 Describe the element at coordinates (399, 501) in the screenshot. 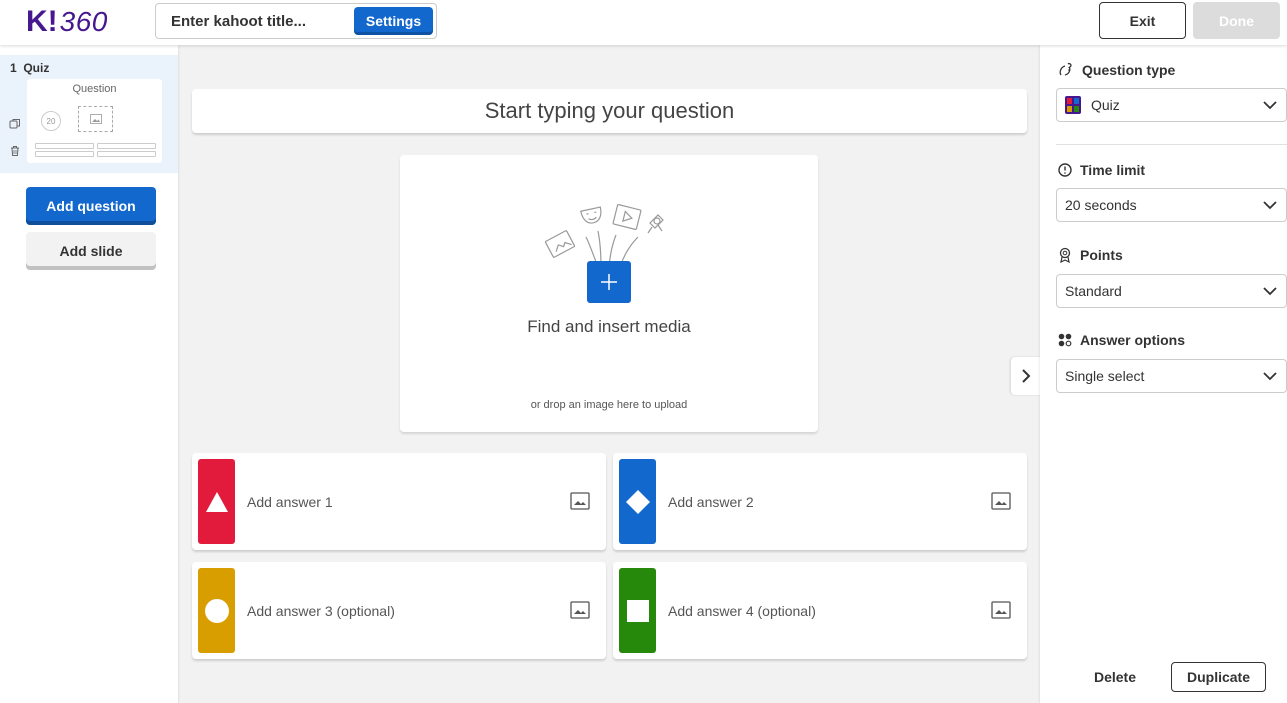

I see `answer-1: Add answer 1` at that location.